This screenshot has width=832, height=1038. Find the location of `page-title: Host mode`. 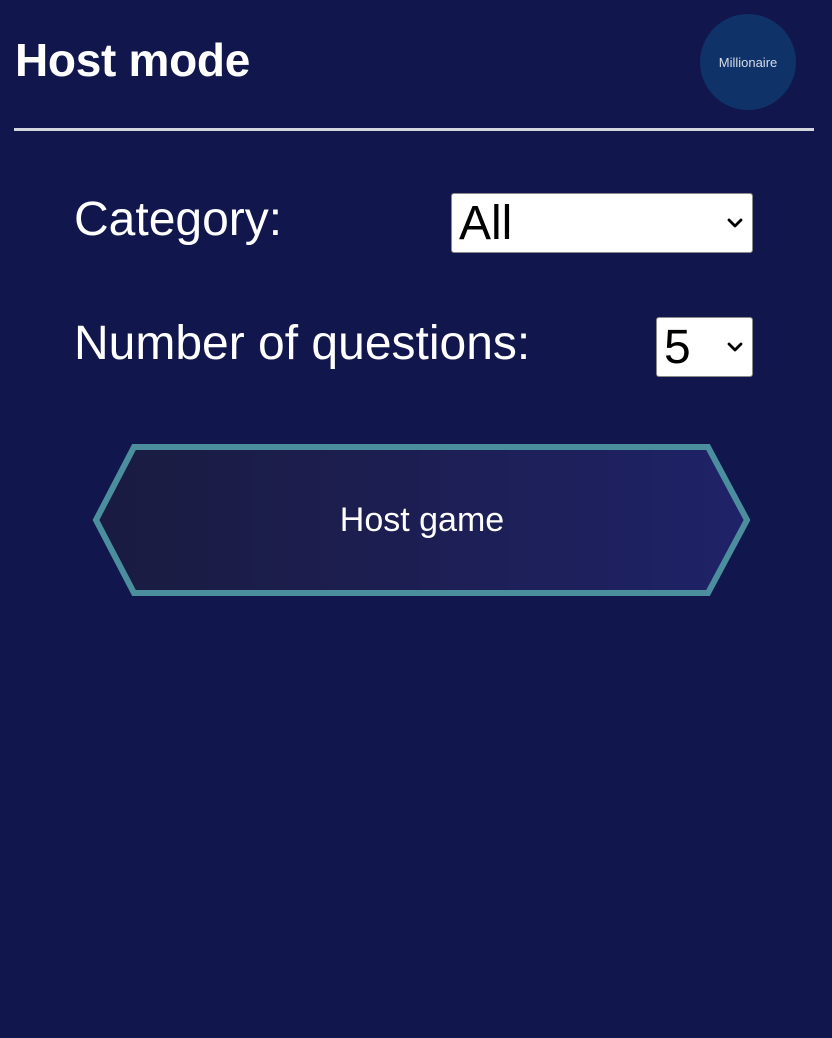

page-title: Host mode is located at coordinates (132, 60).